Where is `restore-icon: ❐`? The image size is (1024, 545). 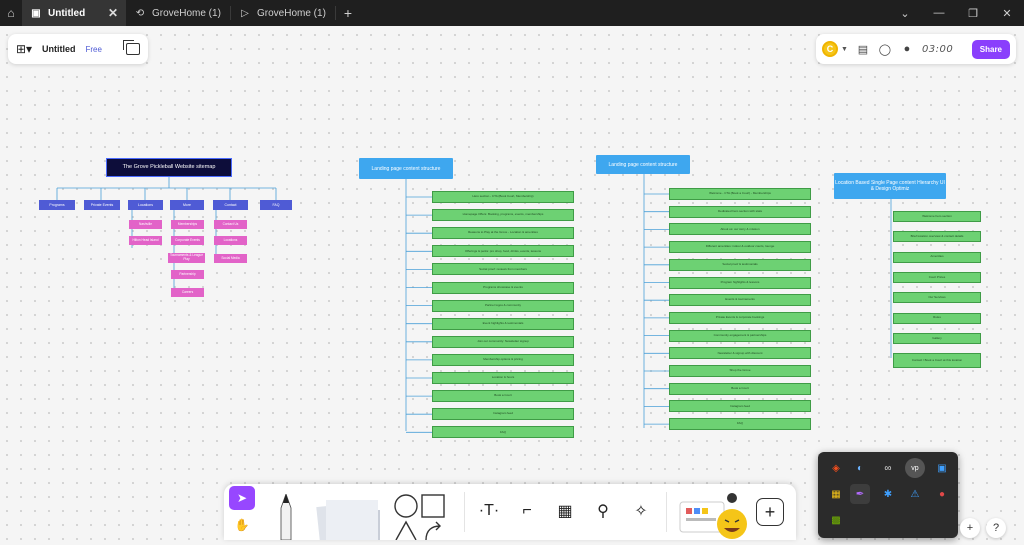
restore-icon: ❐ is located at coordinates (973, 13).